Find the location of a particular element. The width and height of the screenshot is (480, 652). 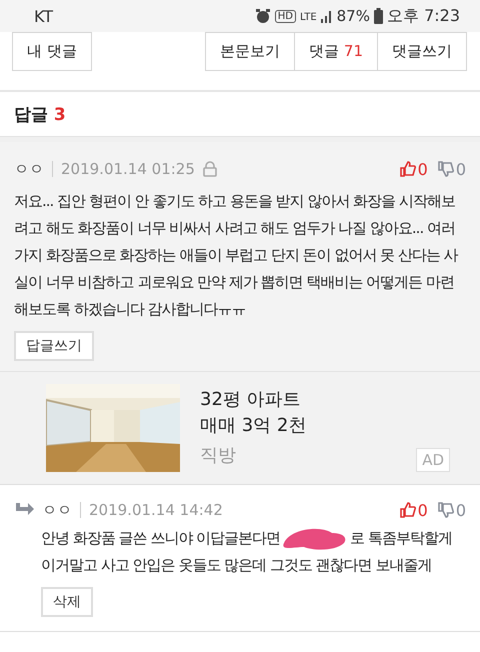

battery-percent: 87% is located at coordinates (353, 16).